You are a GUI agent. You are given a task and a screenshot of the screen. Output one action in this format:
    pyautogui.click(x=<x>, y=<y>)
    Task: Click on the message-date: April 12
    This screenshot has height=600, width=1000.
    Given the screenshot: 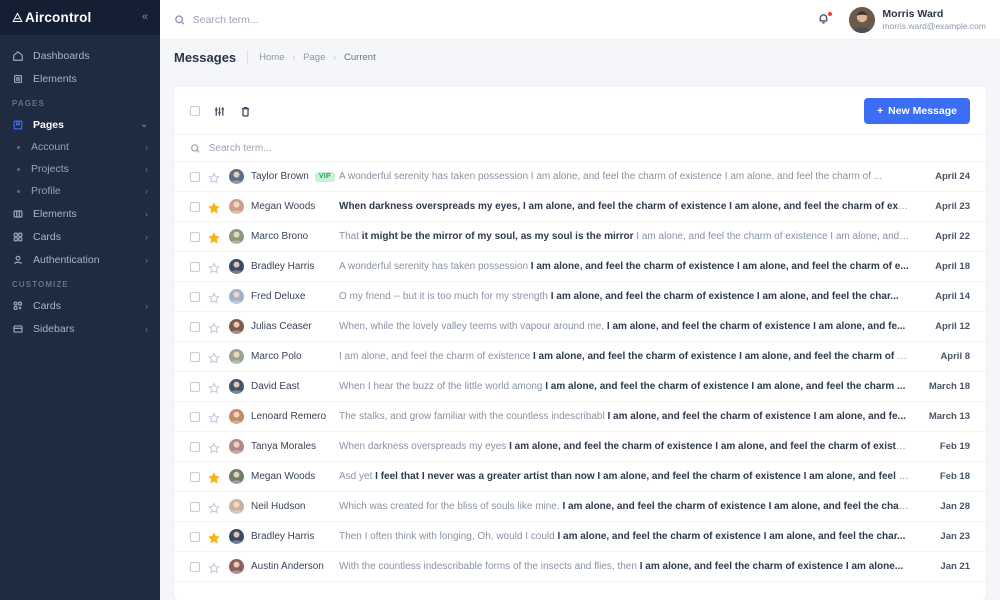 What is the action you would take?
    pyautogui.click(x=952, y=326)
    